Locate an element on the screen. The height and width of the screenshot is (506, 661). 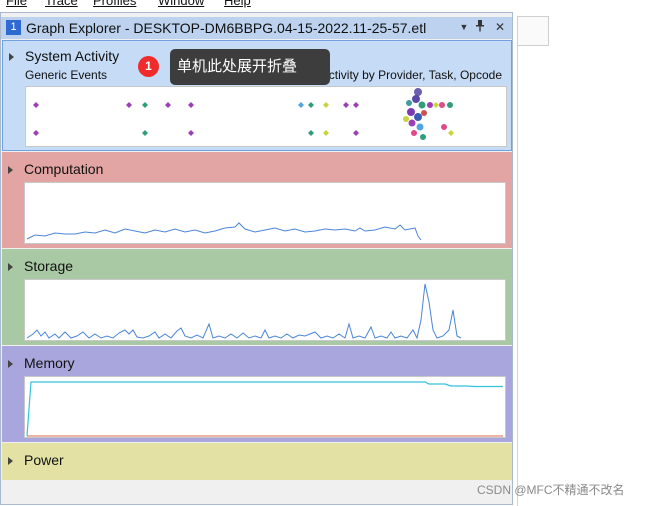
menu-bar: File Trace Profiles Window Help is located at coordinates (257, 5).